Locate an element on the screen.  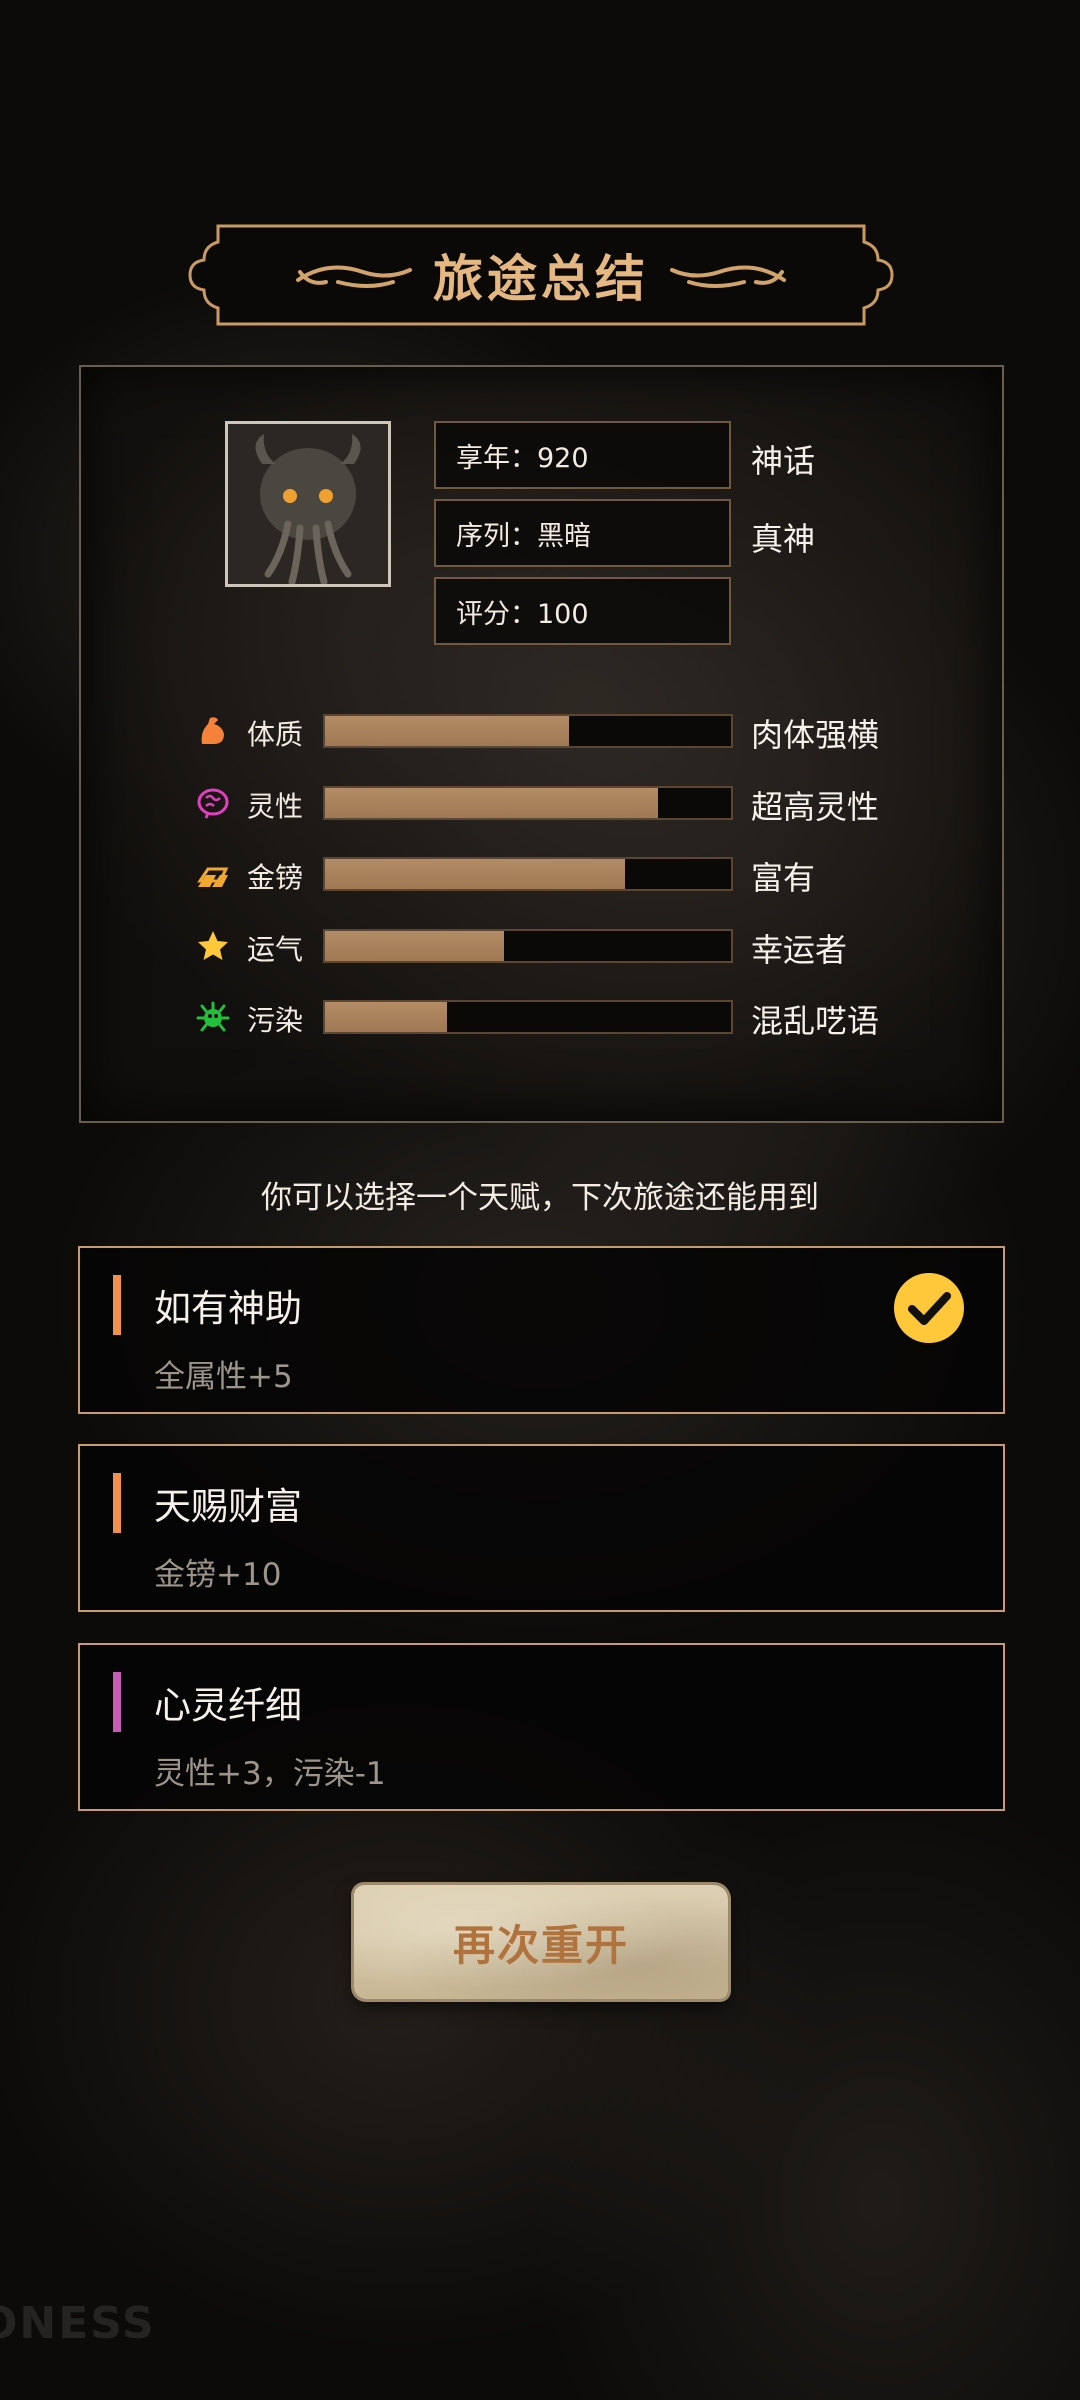
talent-card: 如有神助 全属性+5 is located at coordinates (541, 1330).